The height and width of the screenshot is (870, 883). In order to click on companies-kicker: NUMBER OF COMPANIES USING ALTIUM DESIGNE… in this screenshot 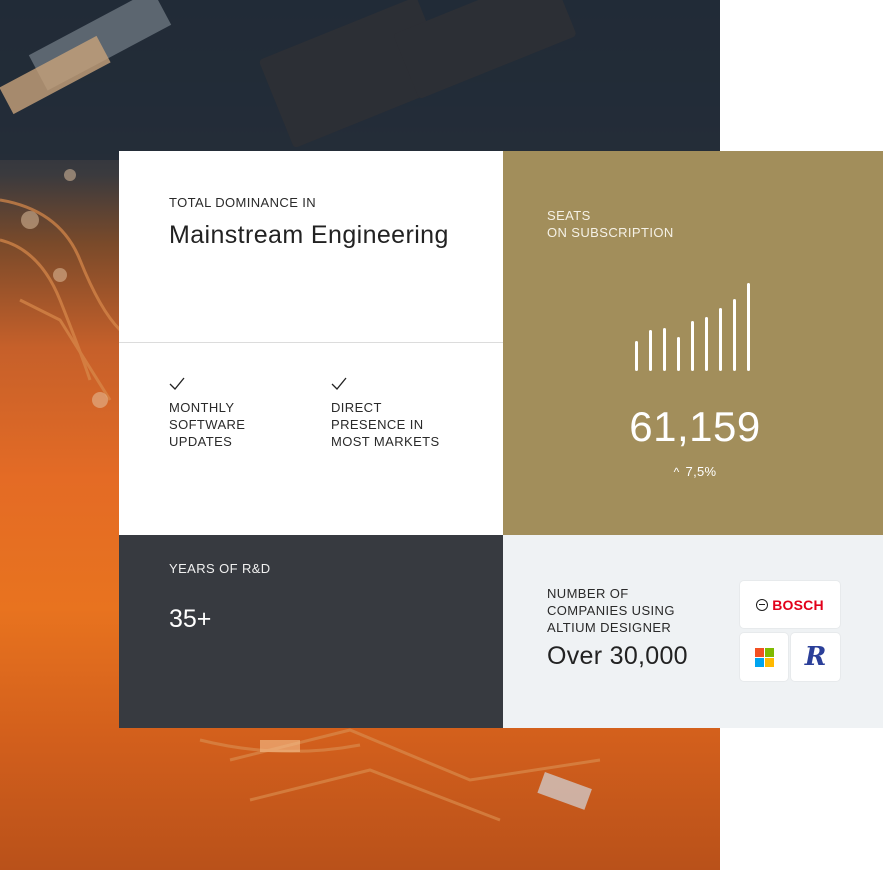, I will do `click(611, 610)`.